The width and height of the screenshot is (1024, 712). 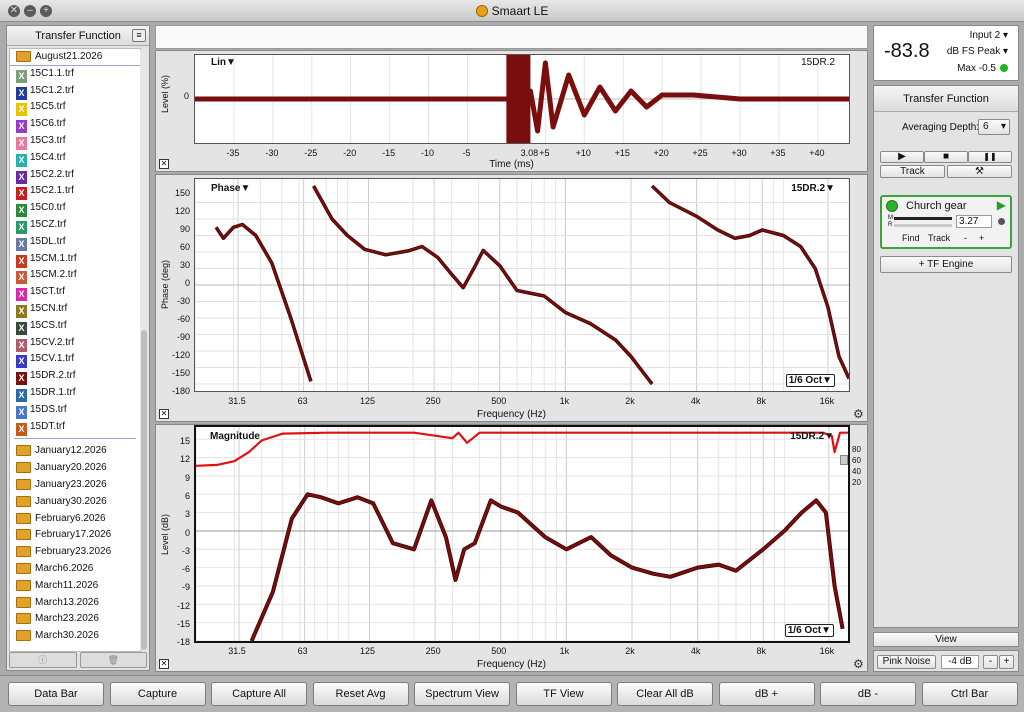 What do you see at coordinates (75, 636) in the screenshot?
I see `folder-item: March30.2026` at bounding box center [75, 636].